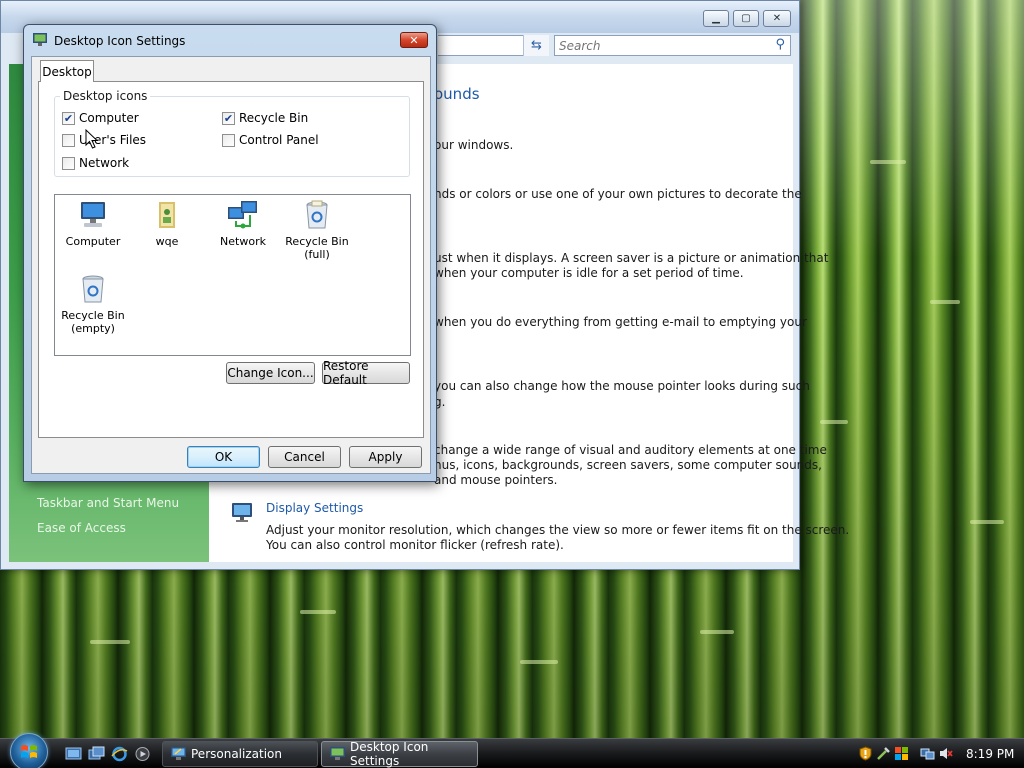  What do you see at coordinates (236, 754) in the screenshot?
I see `taskbar-button-label: Personalization` at bounding box center [236, 754].